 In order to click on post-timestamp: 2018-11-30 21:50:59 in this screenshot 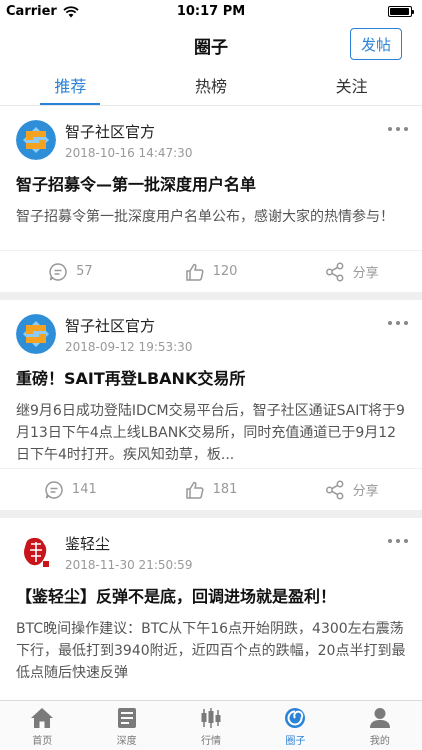, I will do `click(129, 565)`.